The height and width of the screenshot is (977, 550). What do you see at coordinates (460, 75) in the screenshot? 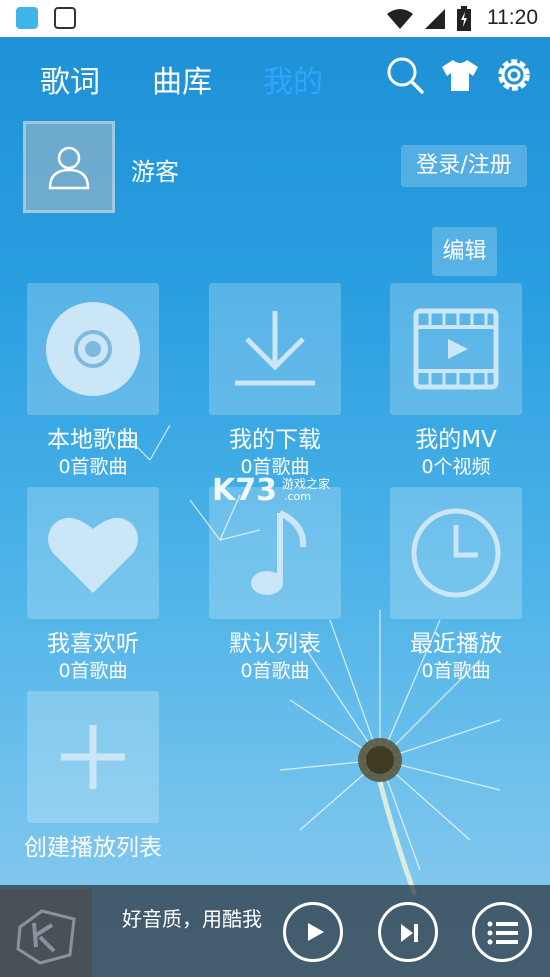
I see `skin-tshirt-icon` at bounding box center [460, 75].